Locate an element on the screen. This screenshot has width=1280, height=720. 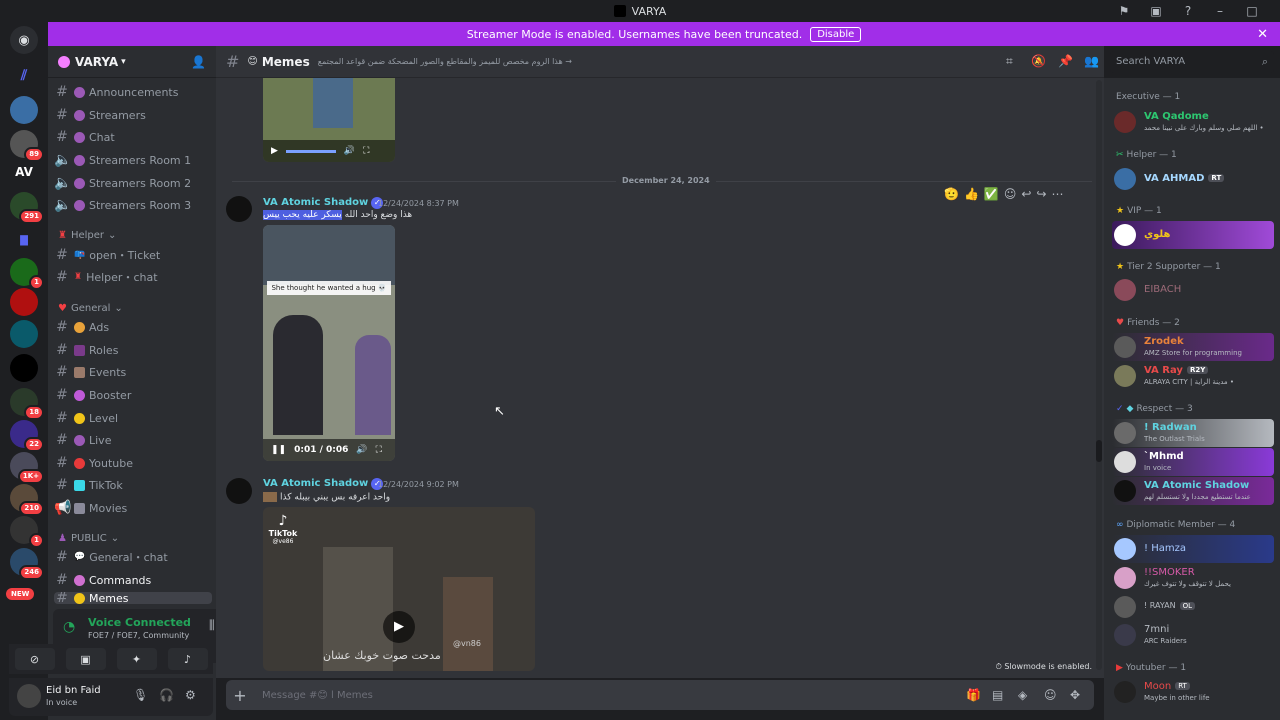
sticker-icon: ◈ is located at coordinates (1022, 695).